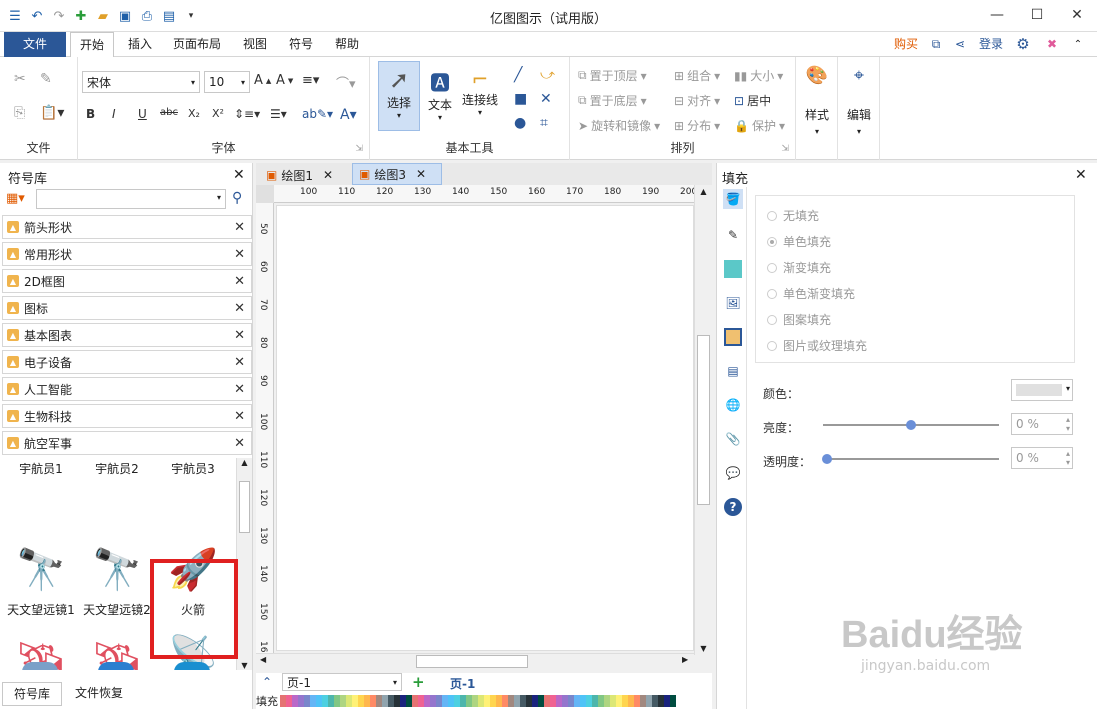  Describe the element at coordinates (733, 507) in the screenshot. I see `help-icon: ?` at that location.